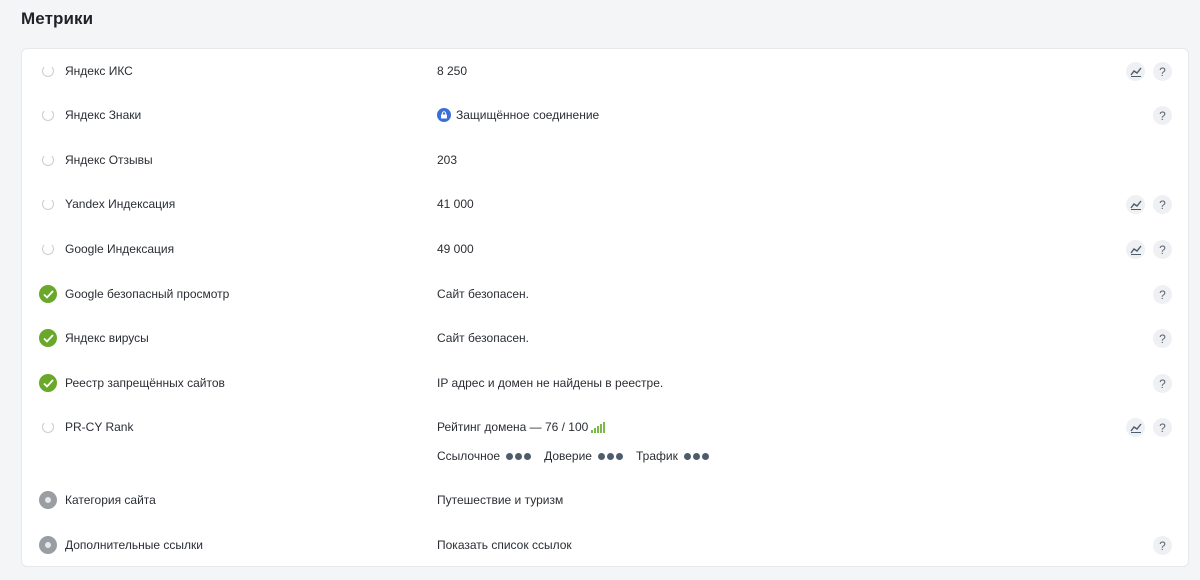 The height and width of the screenshot is (580, 1200). I want to click on metric-name: Яндекс Отзывы, so click(109, 160).